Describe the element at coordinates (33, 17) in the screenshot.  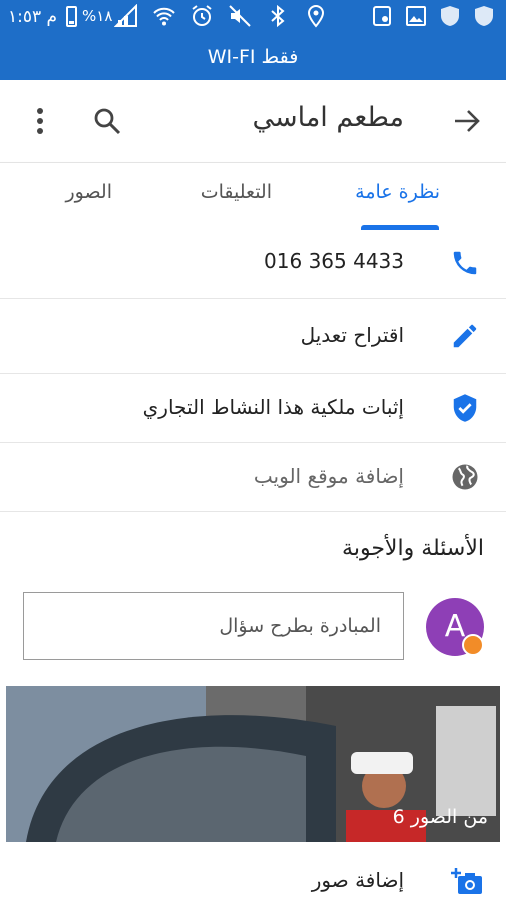
I see `status-time: م ١:٥٣` at that location.